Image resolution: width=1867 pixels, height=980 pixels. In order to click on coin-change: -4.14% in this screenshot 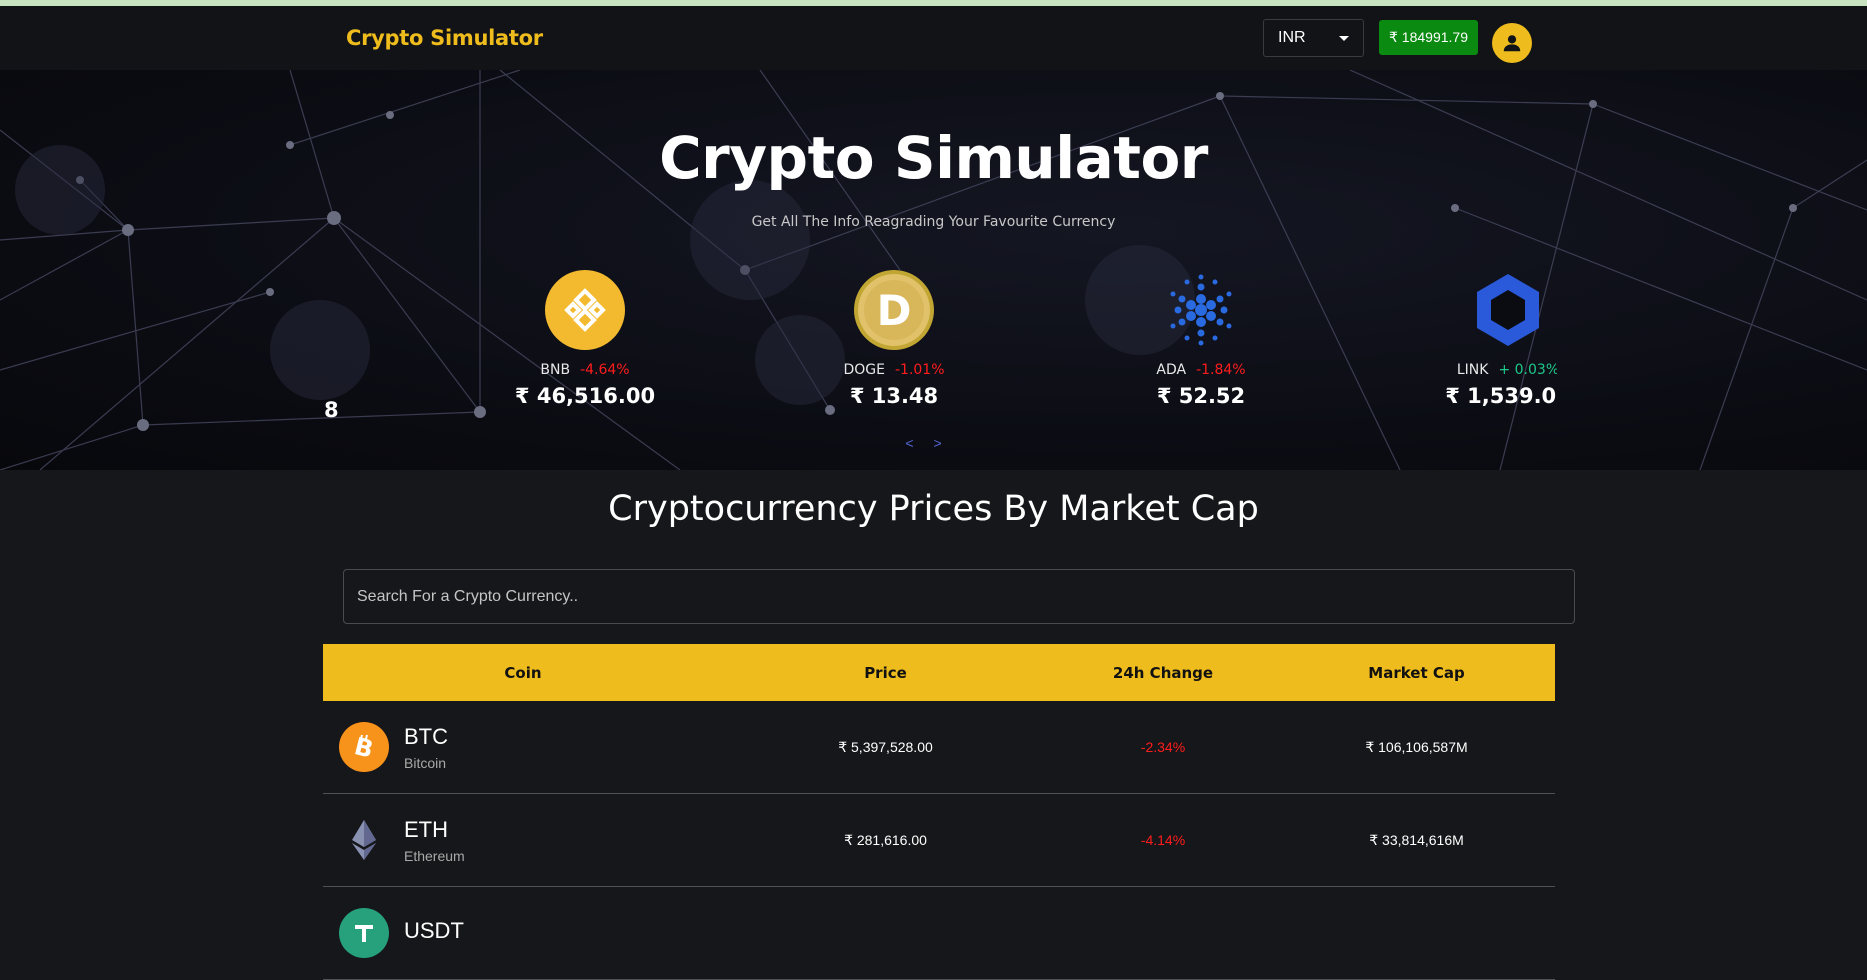, I will do `click(1163, 840)`.